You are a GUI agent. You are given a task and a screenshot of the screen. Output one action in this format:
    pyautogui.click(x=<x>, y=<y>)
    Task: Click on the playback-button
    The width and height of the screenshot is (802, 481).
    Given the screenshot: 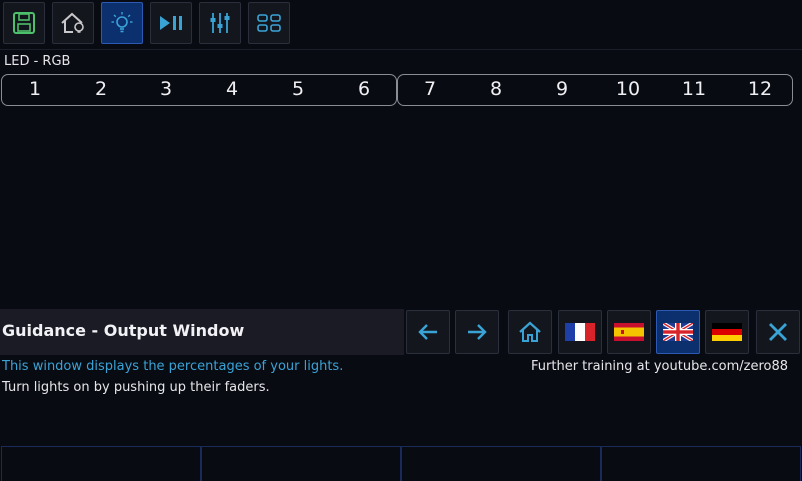 What is the action you would take?
    pyautogui.click(x=171, y=23)
    